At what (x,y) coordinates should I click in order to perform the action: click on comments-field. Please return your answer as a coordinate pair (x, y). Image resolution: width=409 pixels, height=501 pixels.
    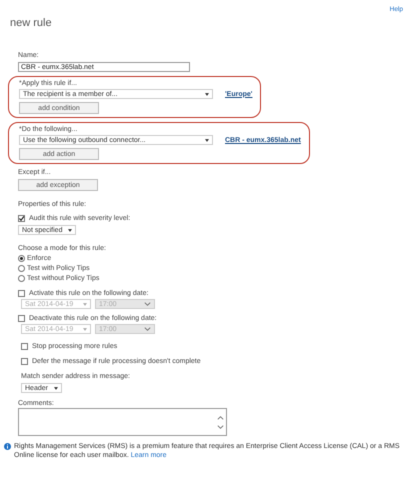
    Looking at the image, I should click on (122, 422).